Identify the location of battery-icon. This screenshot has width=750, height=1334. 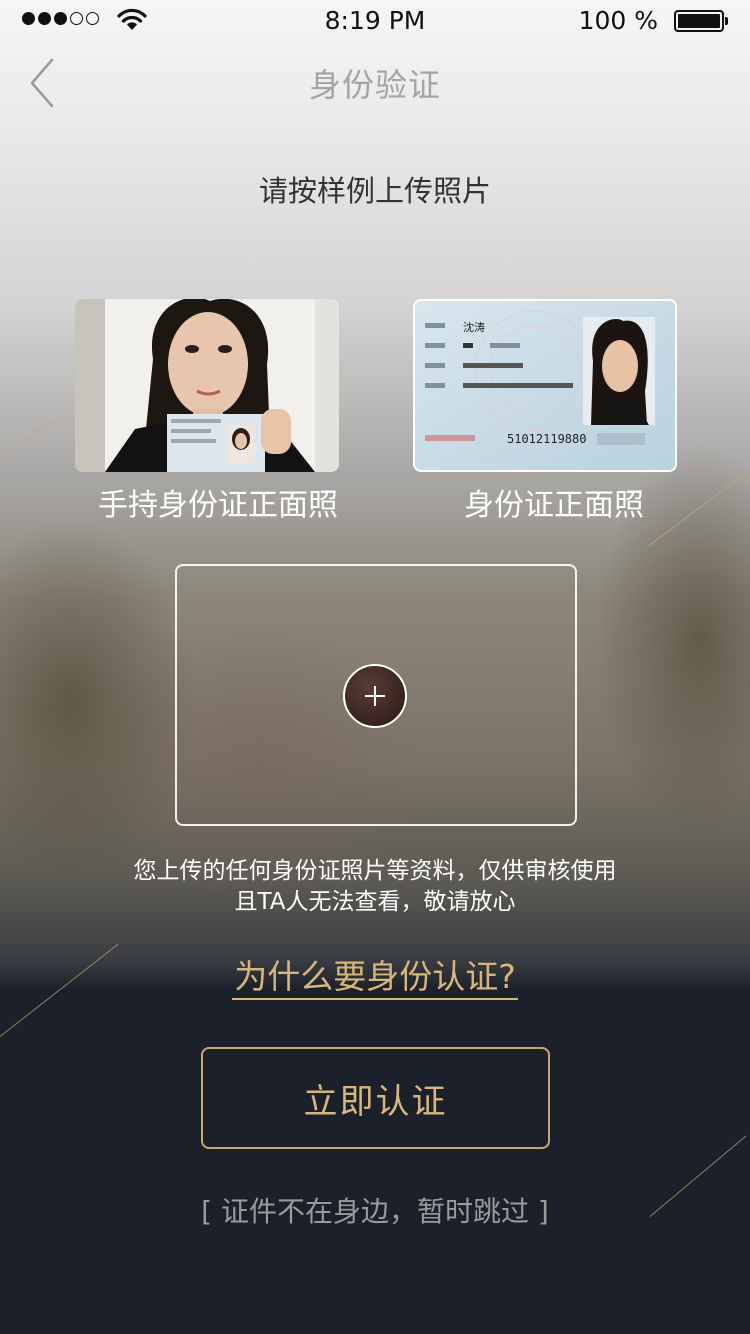
(701, 21).